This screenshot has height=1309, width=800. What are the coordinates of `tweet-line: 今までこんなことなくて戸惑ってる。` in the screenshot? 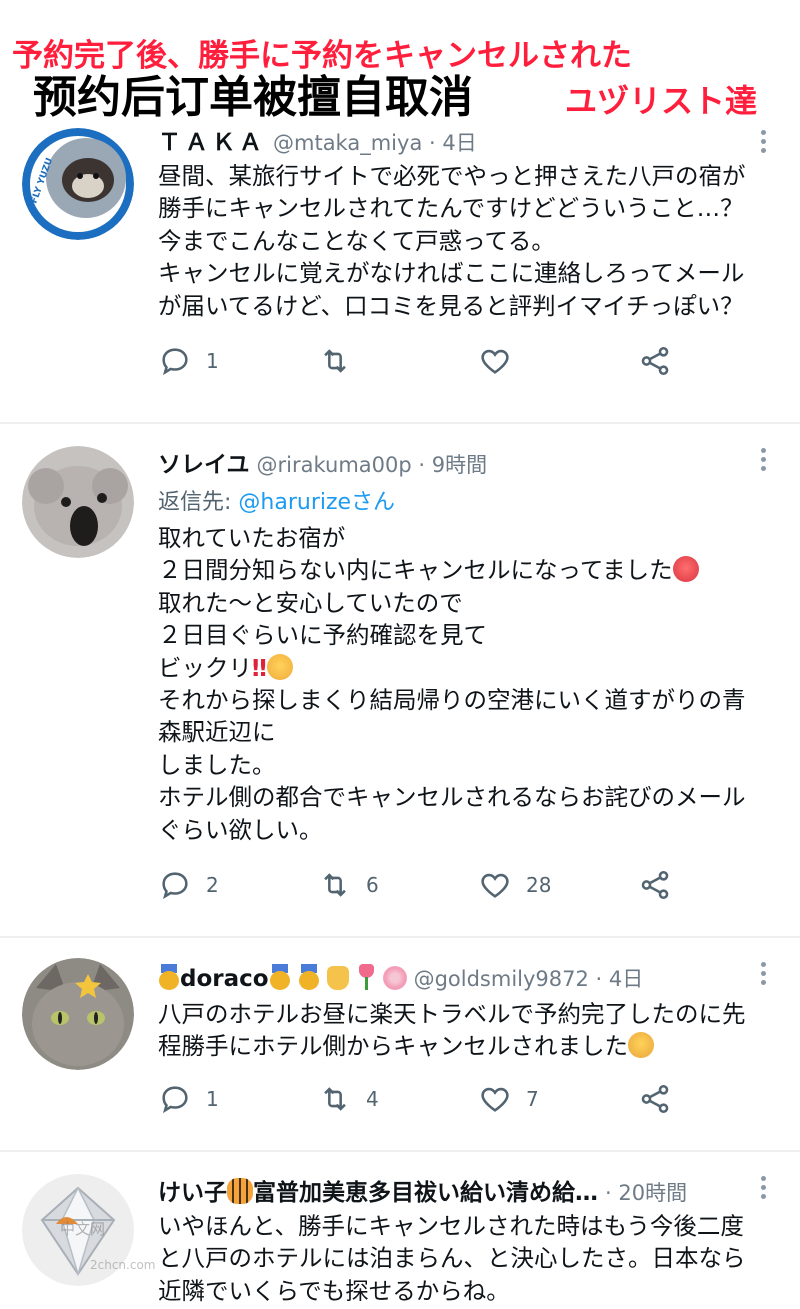 It's located at (356, 240).